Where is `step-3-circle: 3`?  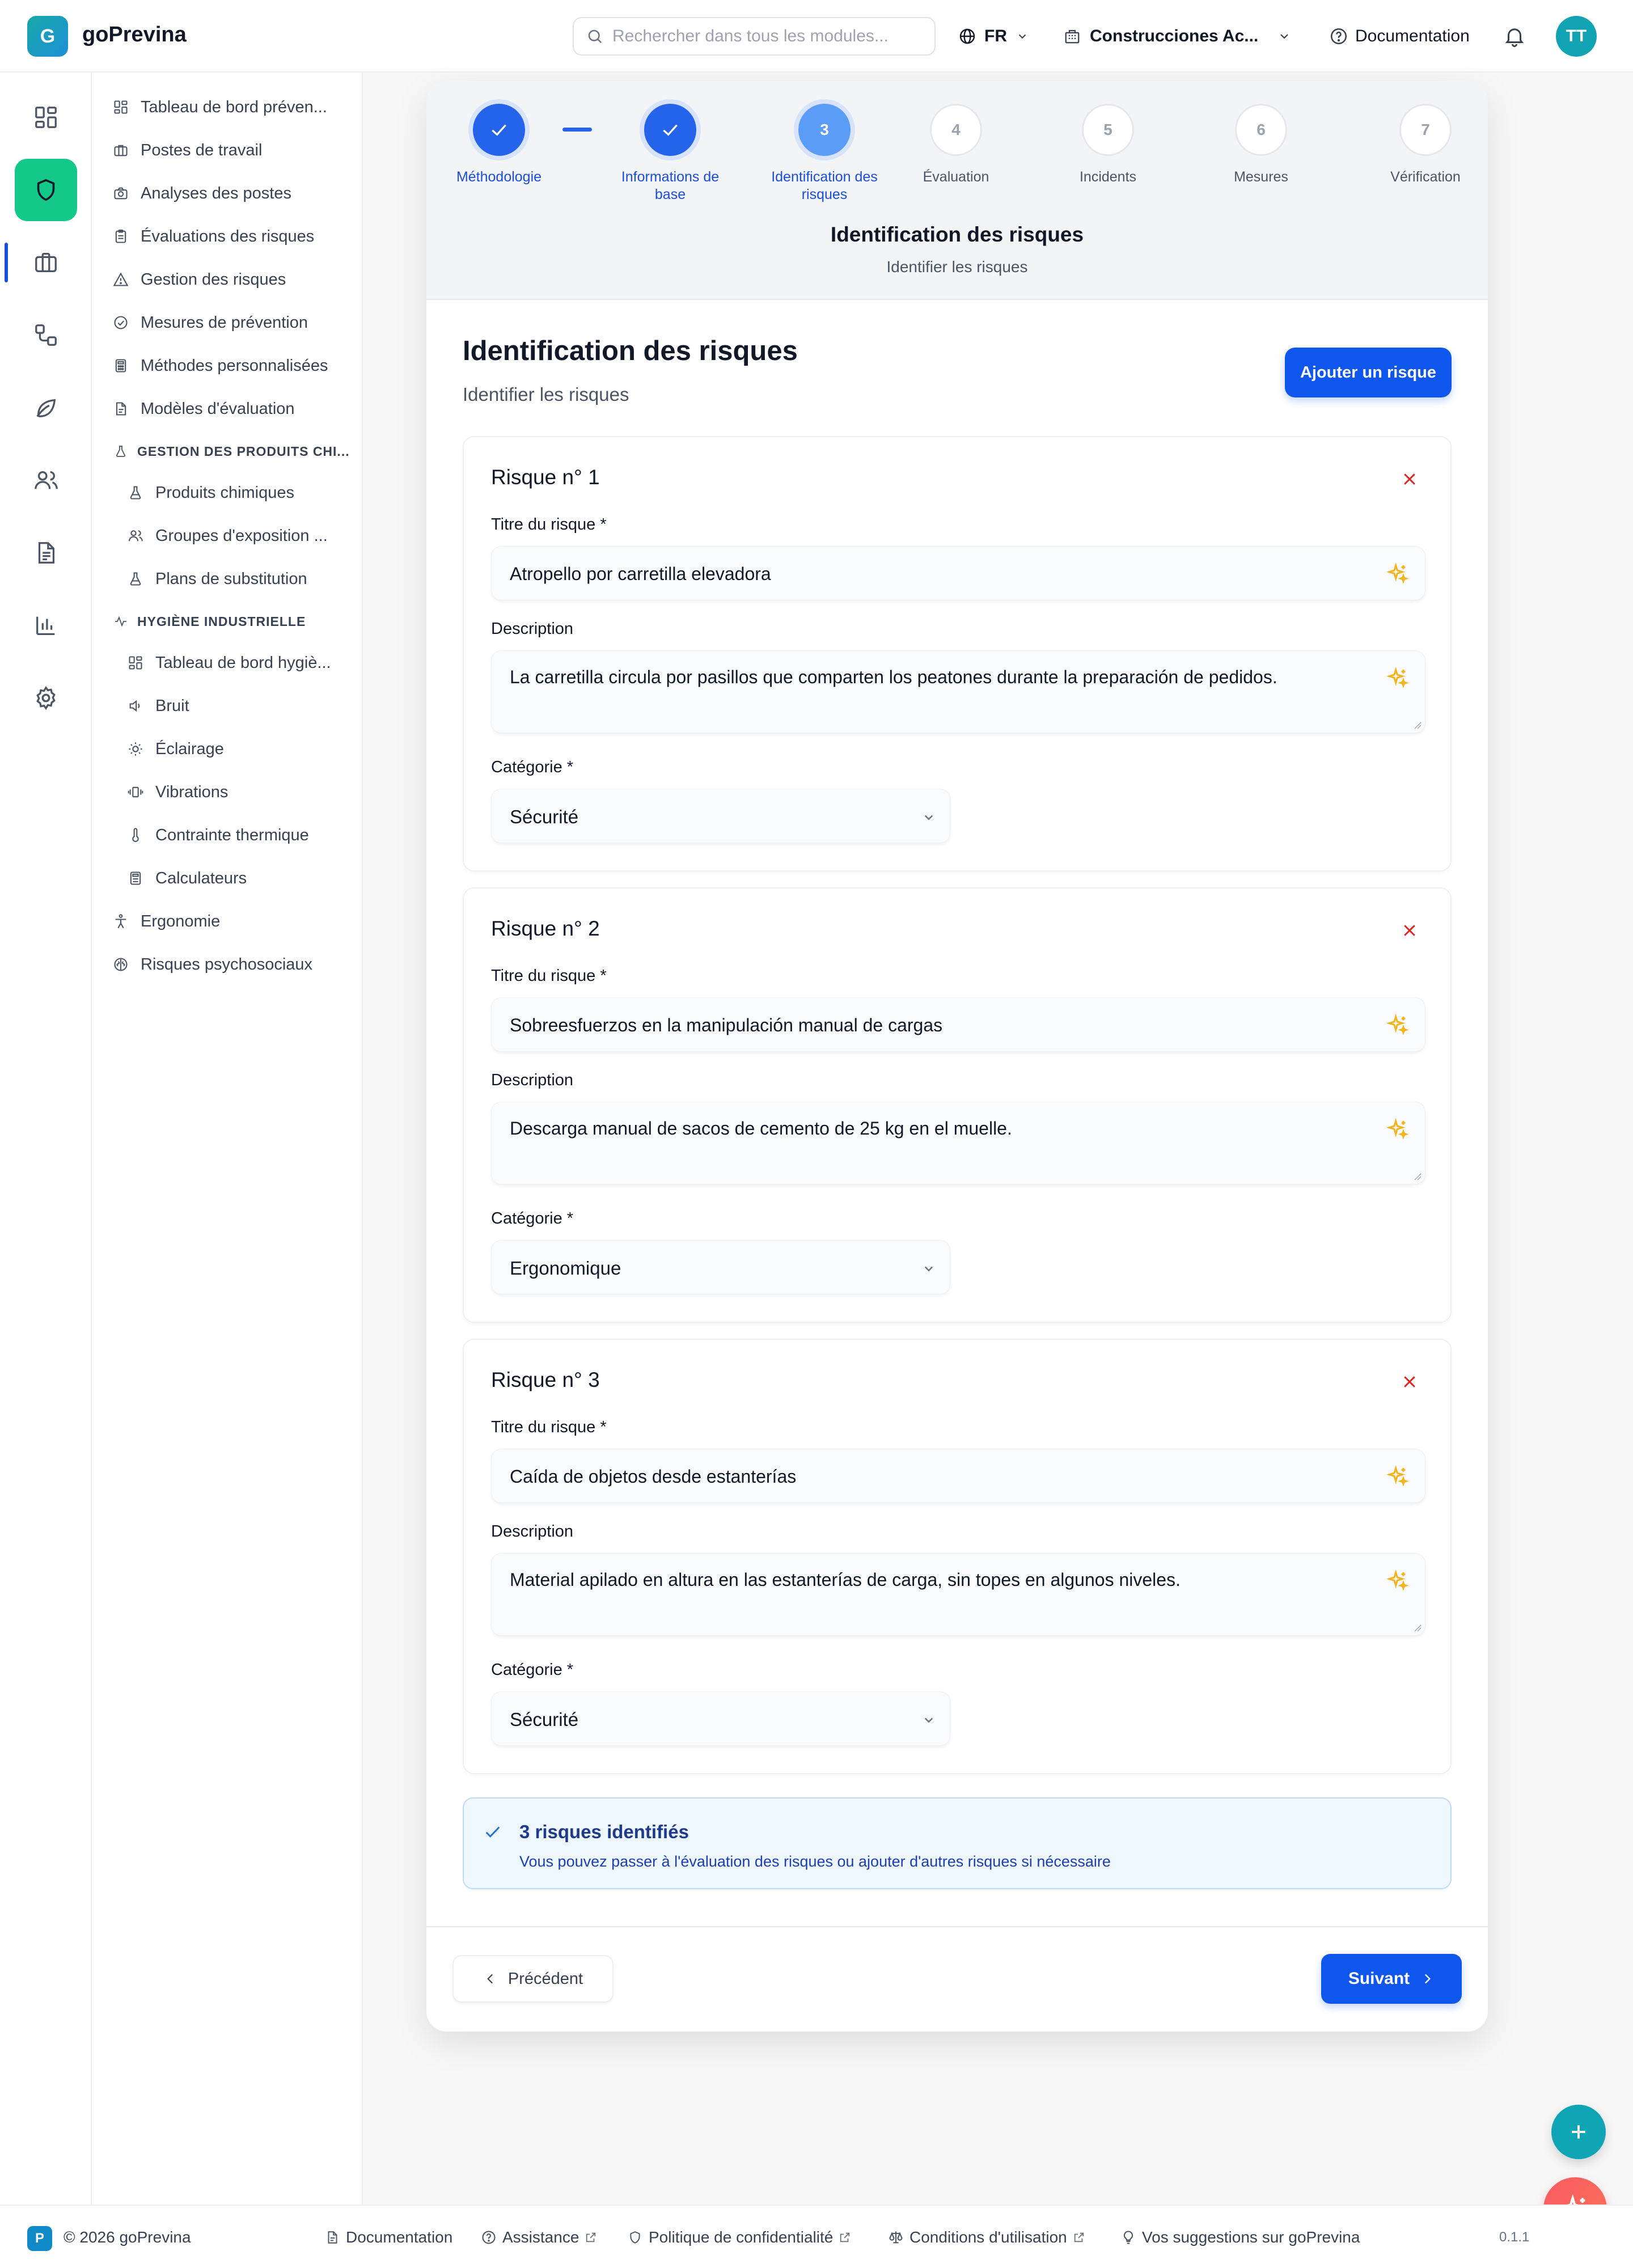
step-3-circle: 3 is located at coordinates (825, 130).